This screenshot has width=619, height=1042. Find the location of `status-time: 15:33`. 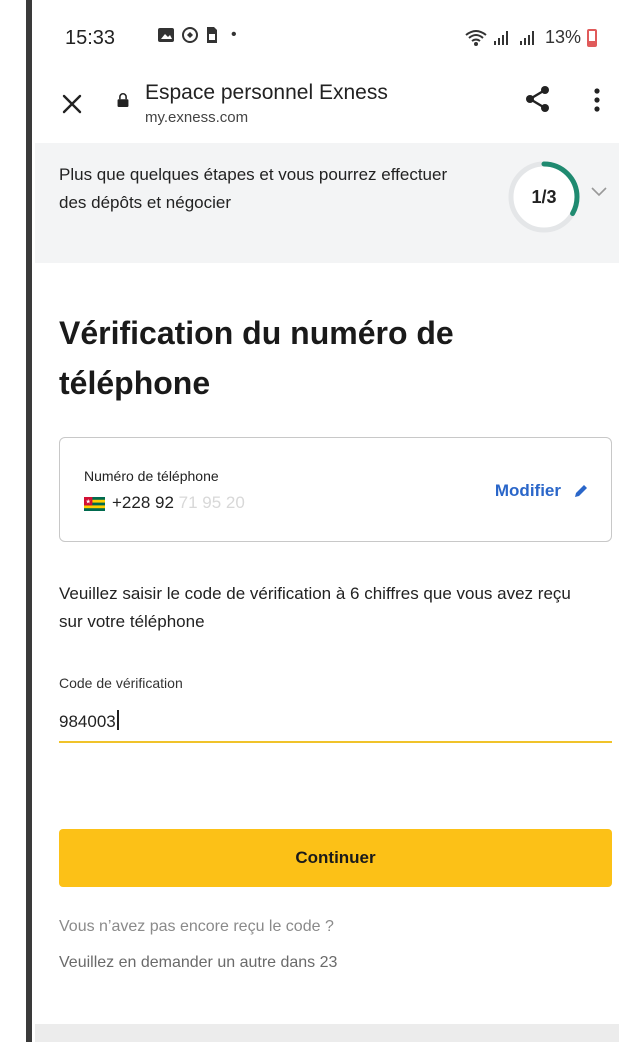

status-time: 15:33 is located at coordinates (90, 38).